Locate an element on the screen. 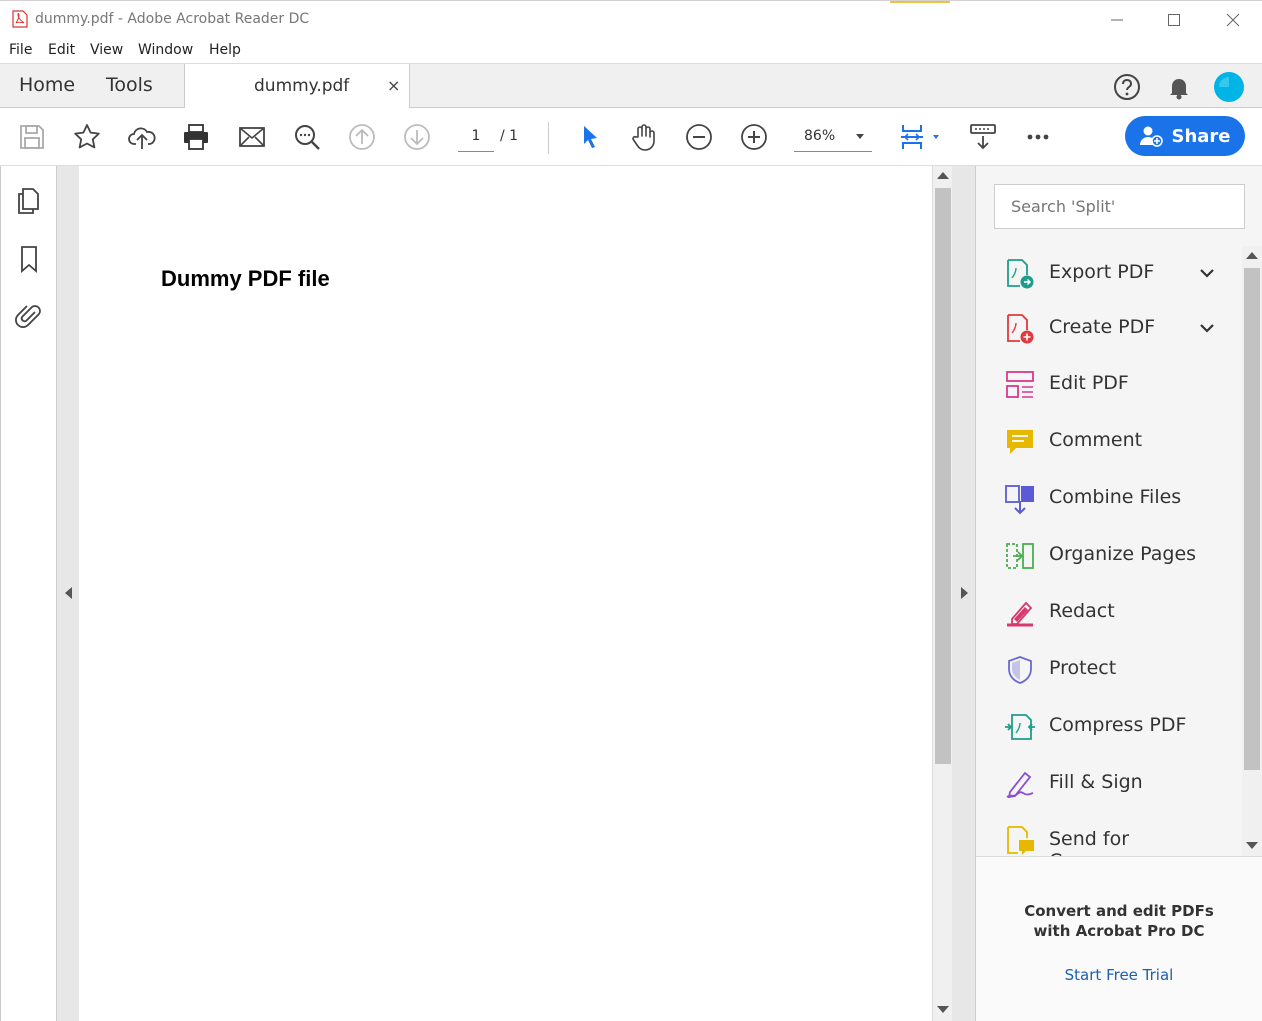 The height and width of the screenshot is (1021, 1262). export-pdf-icon is located at coordinates (1020, 274).